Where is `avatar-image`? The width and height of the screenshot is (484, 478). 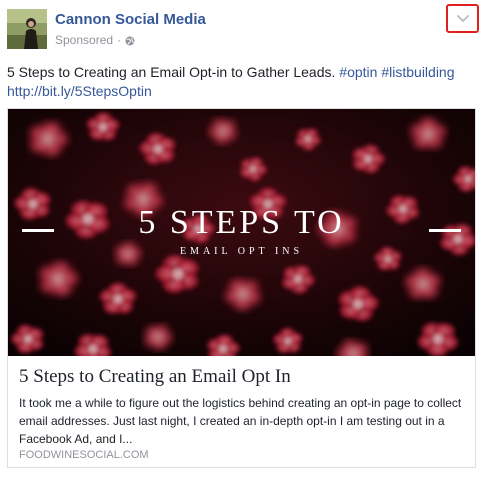
avatar-image is located at coordinates (27, 29).